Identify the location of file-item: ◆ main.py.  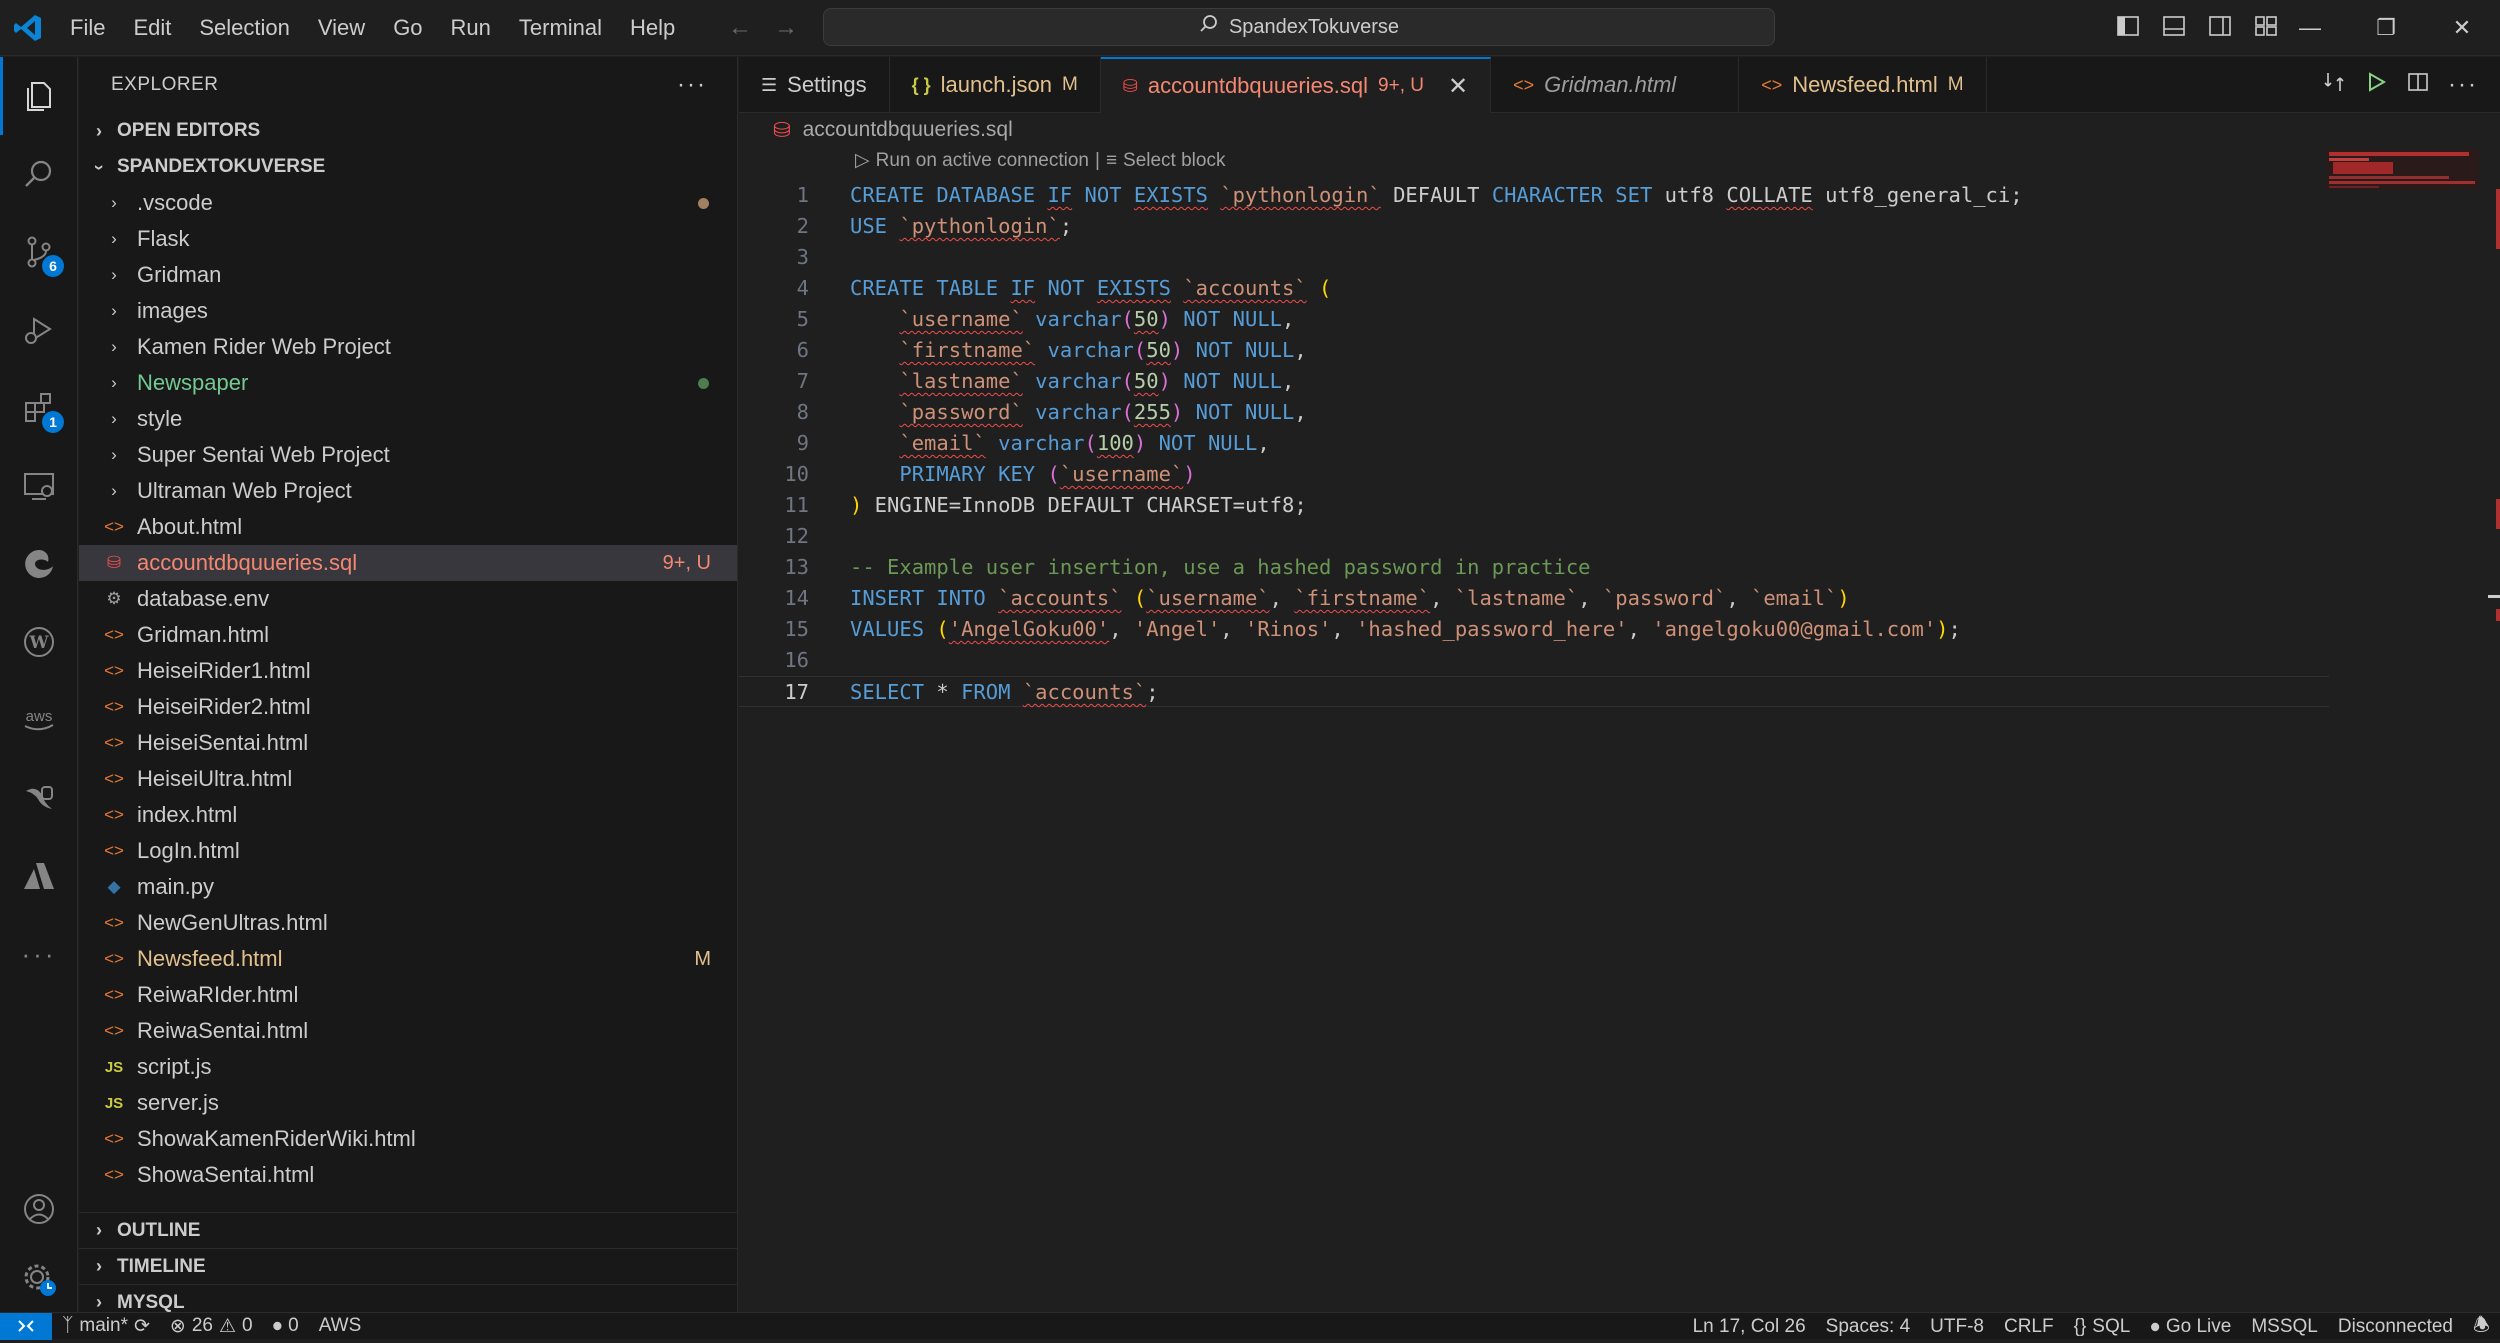
(408, 887).